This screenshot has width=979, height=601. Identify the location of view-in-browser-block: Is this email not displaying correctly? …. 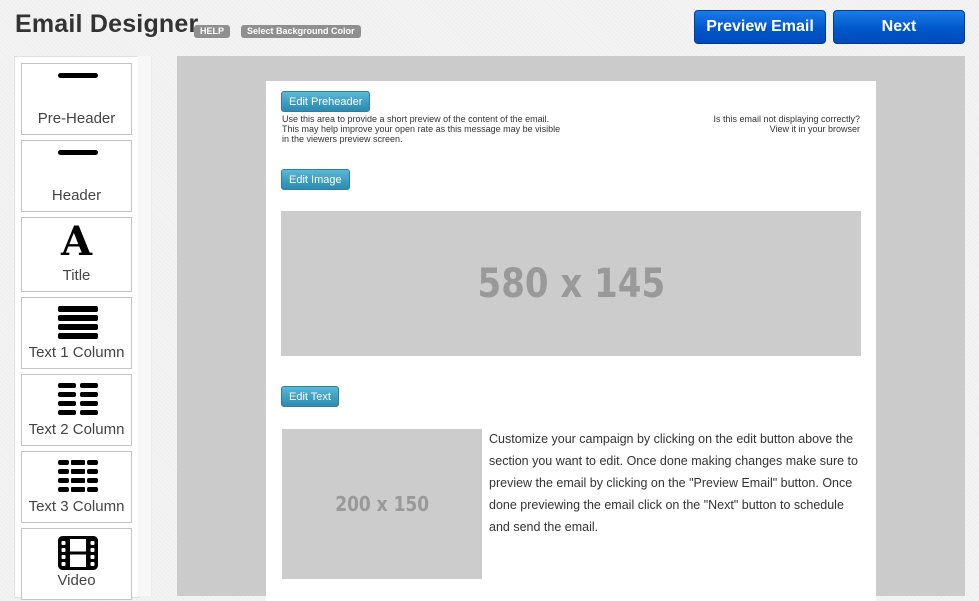
(750, 124).